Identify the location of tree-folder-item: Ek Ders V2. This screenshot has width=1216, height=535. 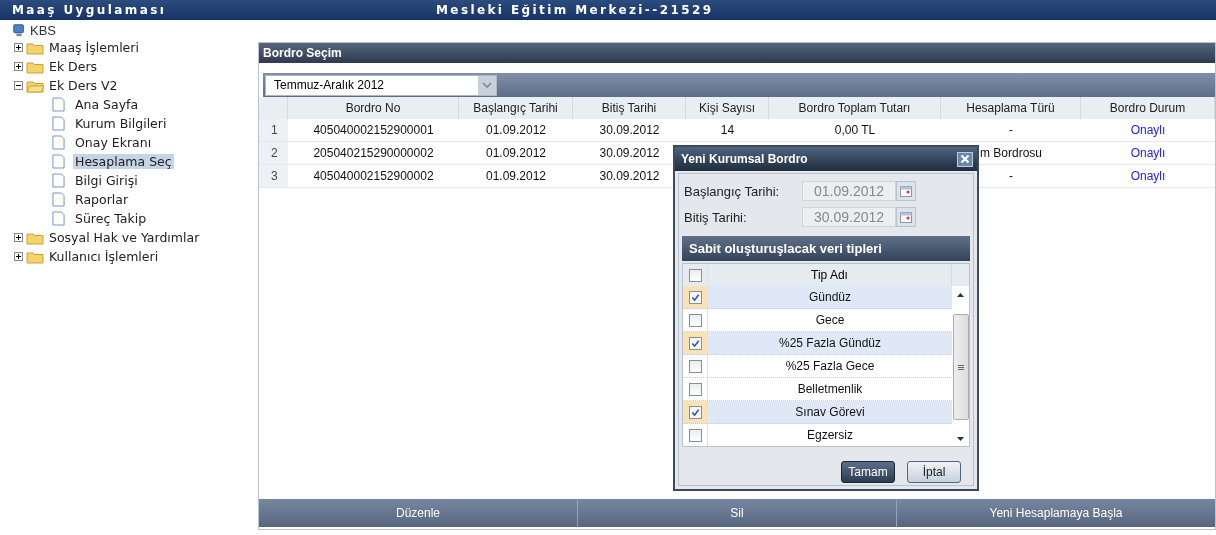
(83, 85).